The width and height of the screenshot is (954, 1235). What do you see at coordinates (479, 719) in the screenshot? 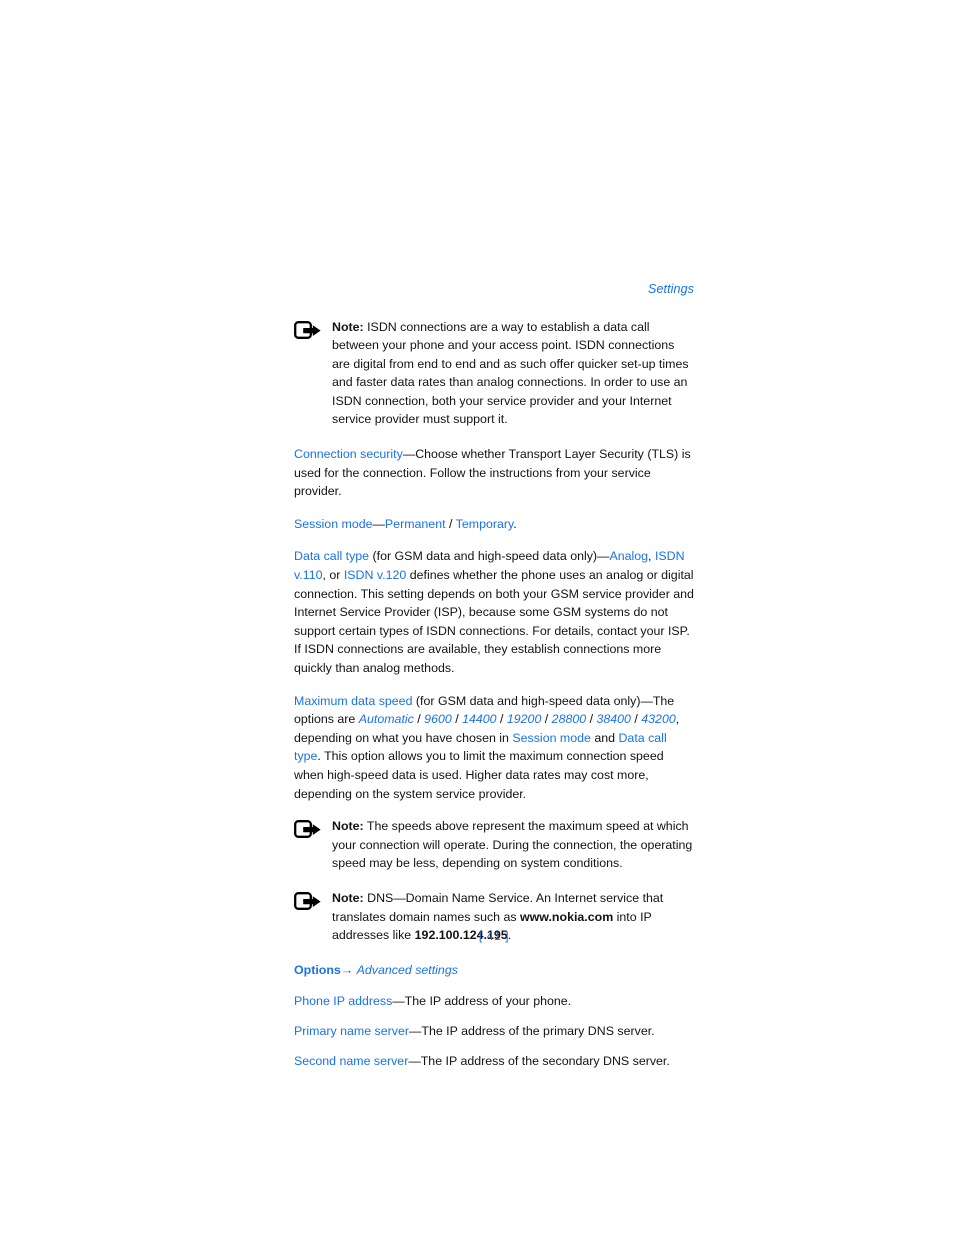
I see `speed-option-14400: 14400` at bounding box center [479, 719].